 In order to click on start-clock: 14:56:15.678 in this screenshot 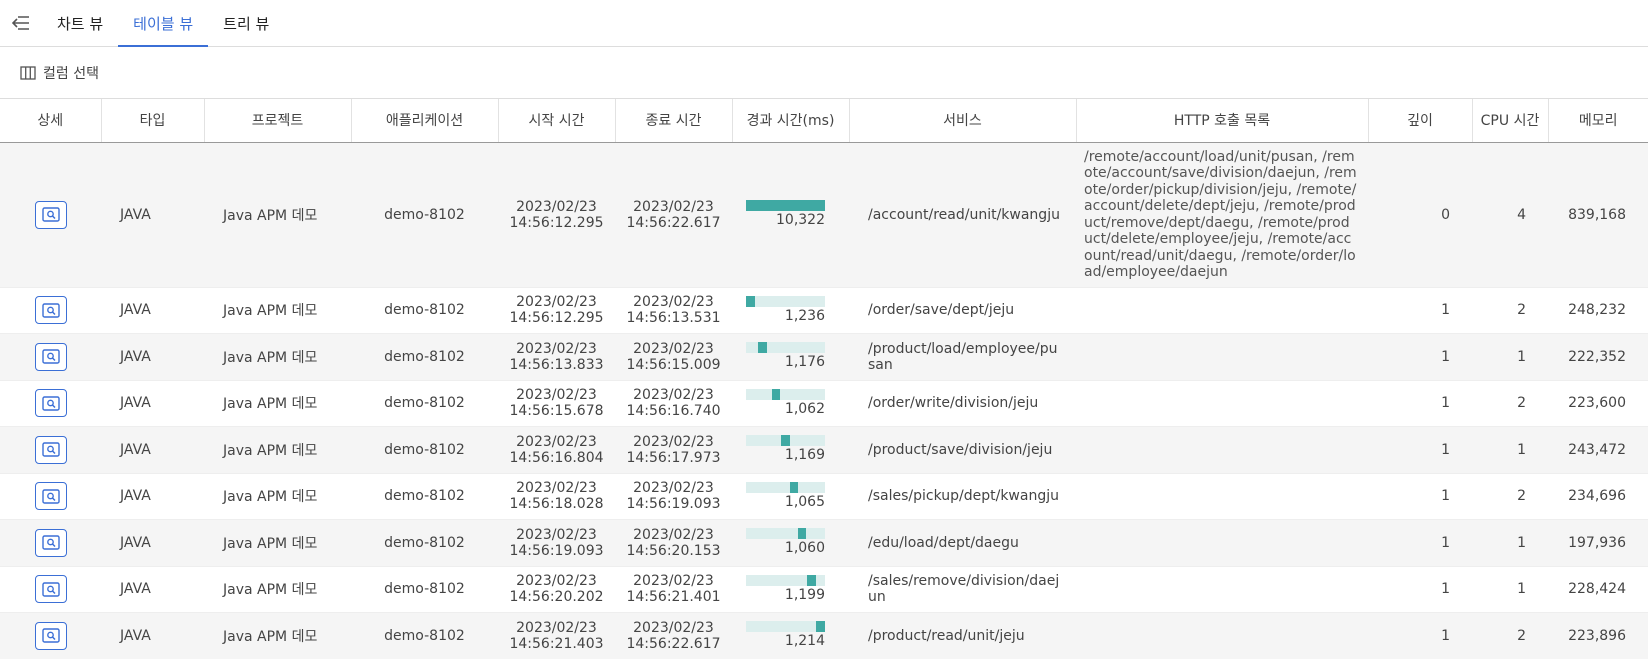, I will do `click(556, 411)`.